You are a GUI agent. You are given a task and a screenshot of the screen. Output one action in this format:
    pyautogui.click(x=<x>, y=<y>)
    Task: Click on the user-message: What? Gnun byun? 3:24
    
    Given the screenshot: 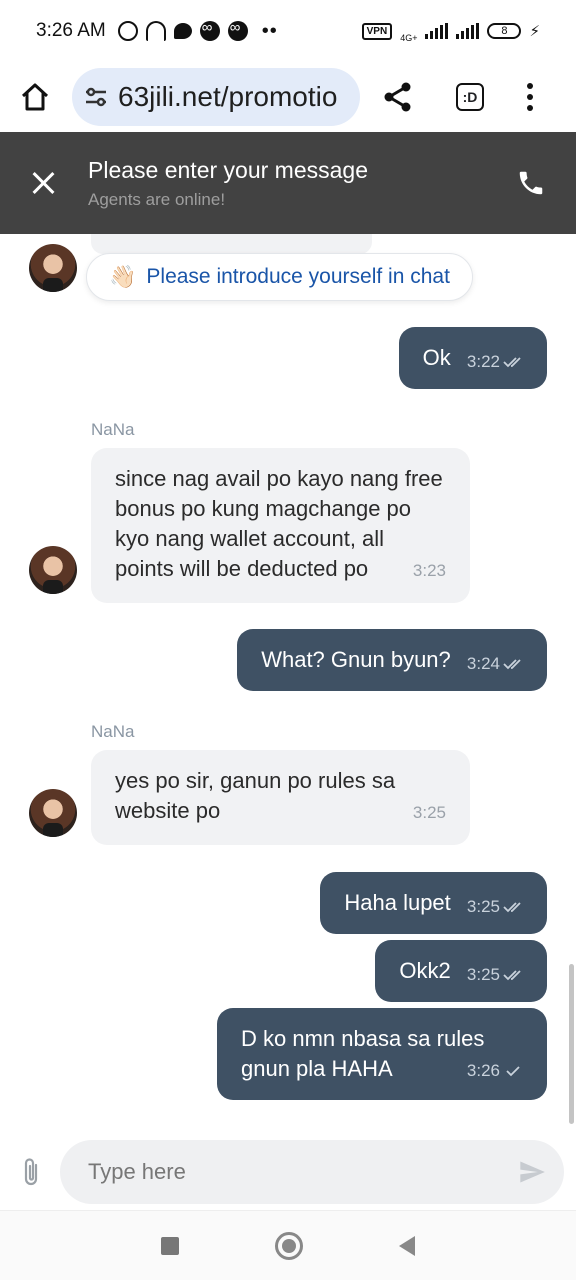 What is the action you would take?
    pyautogui.click(x=392, y=660)
    